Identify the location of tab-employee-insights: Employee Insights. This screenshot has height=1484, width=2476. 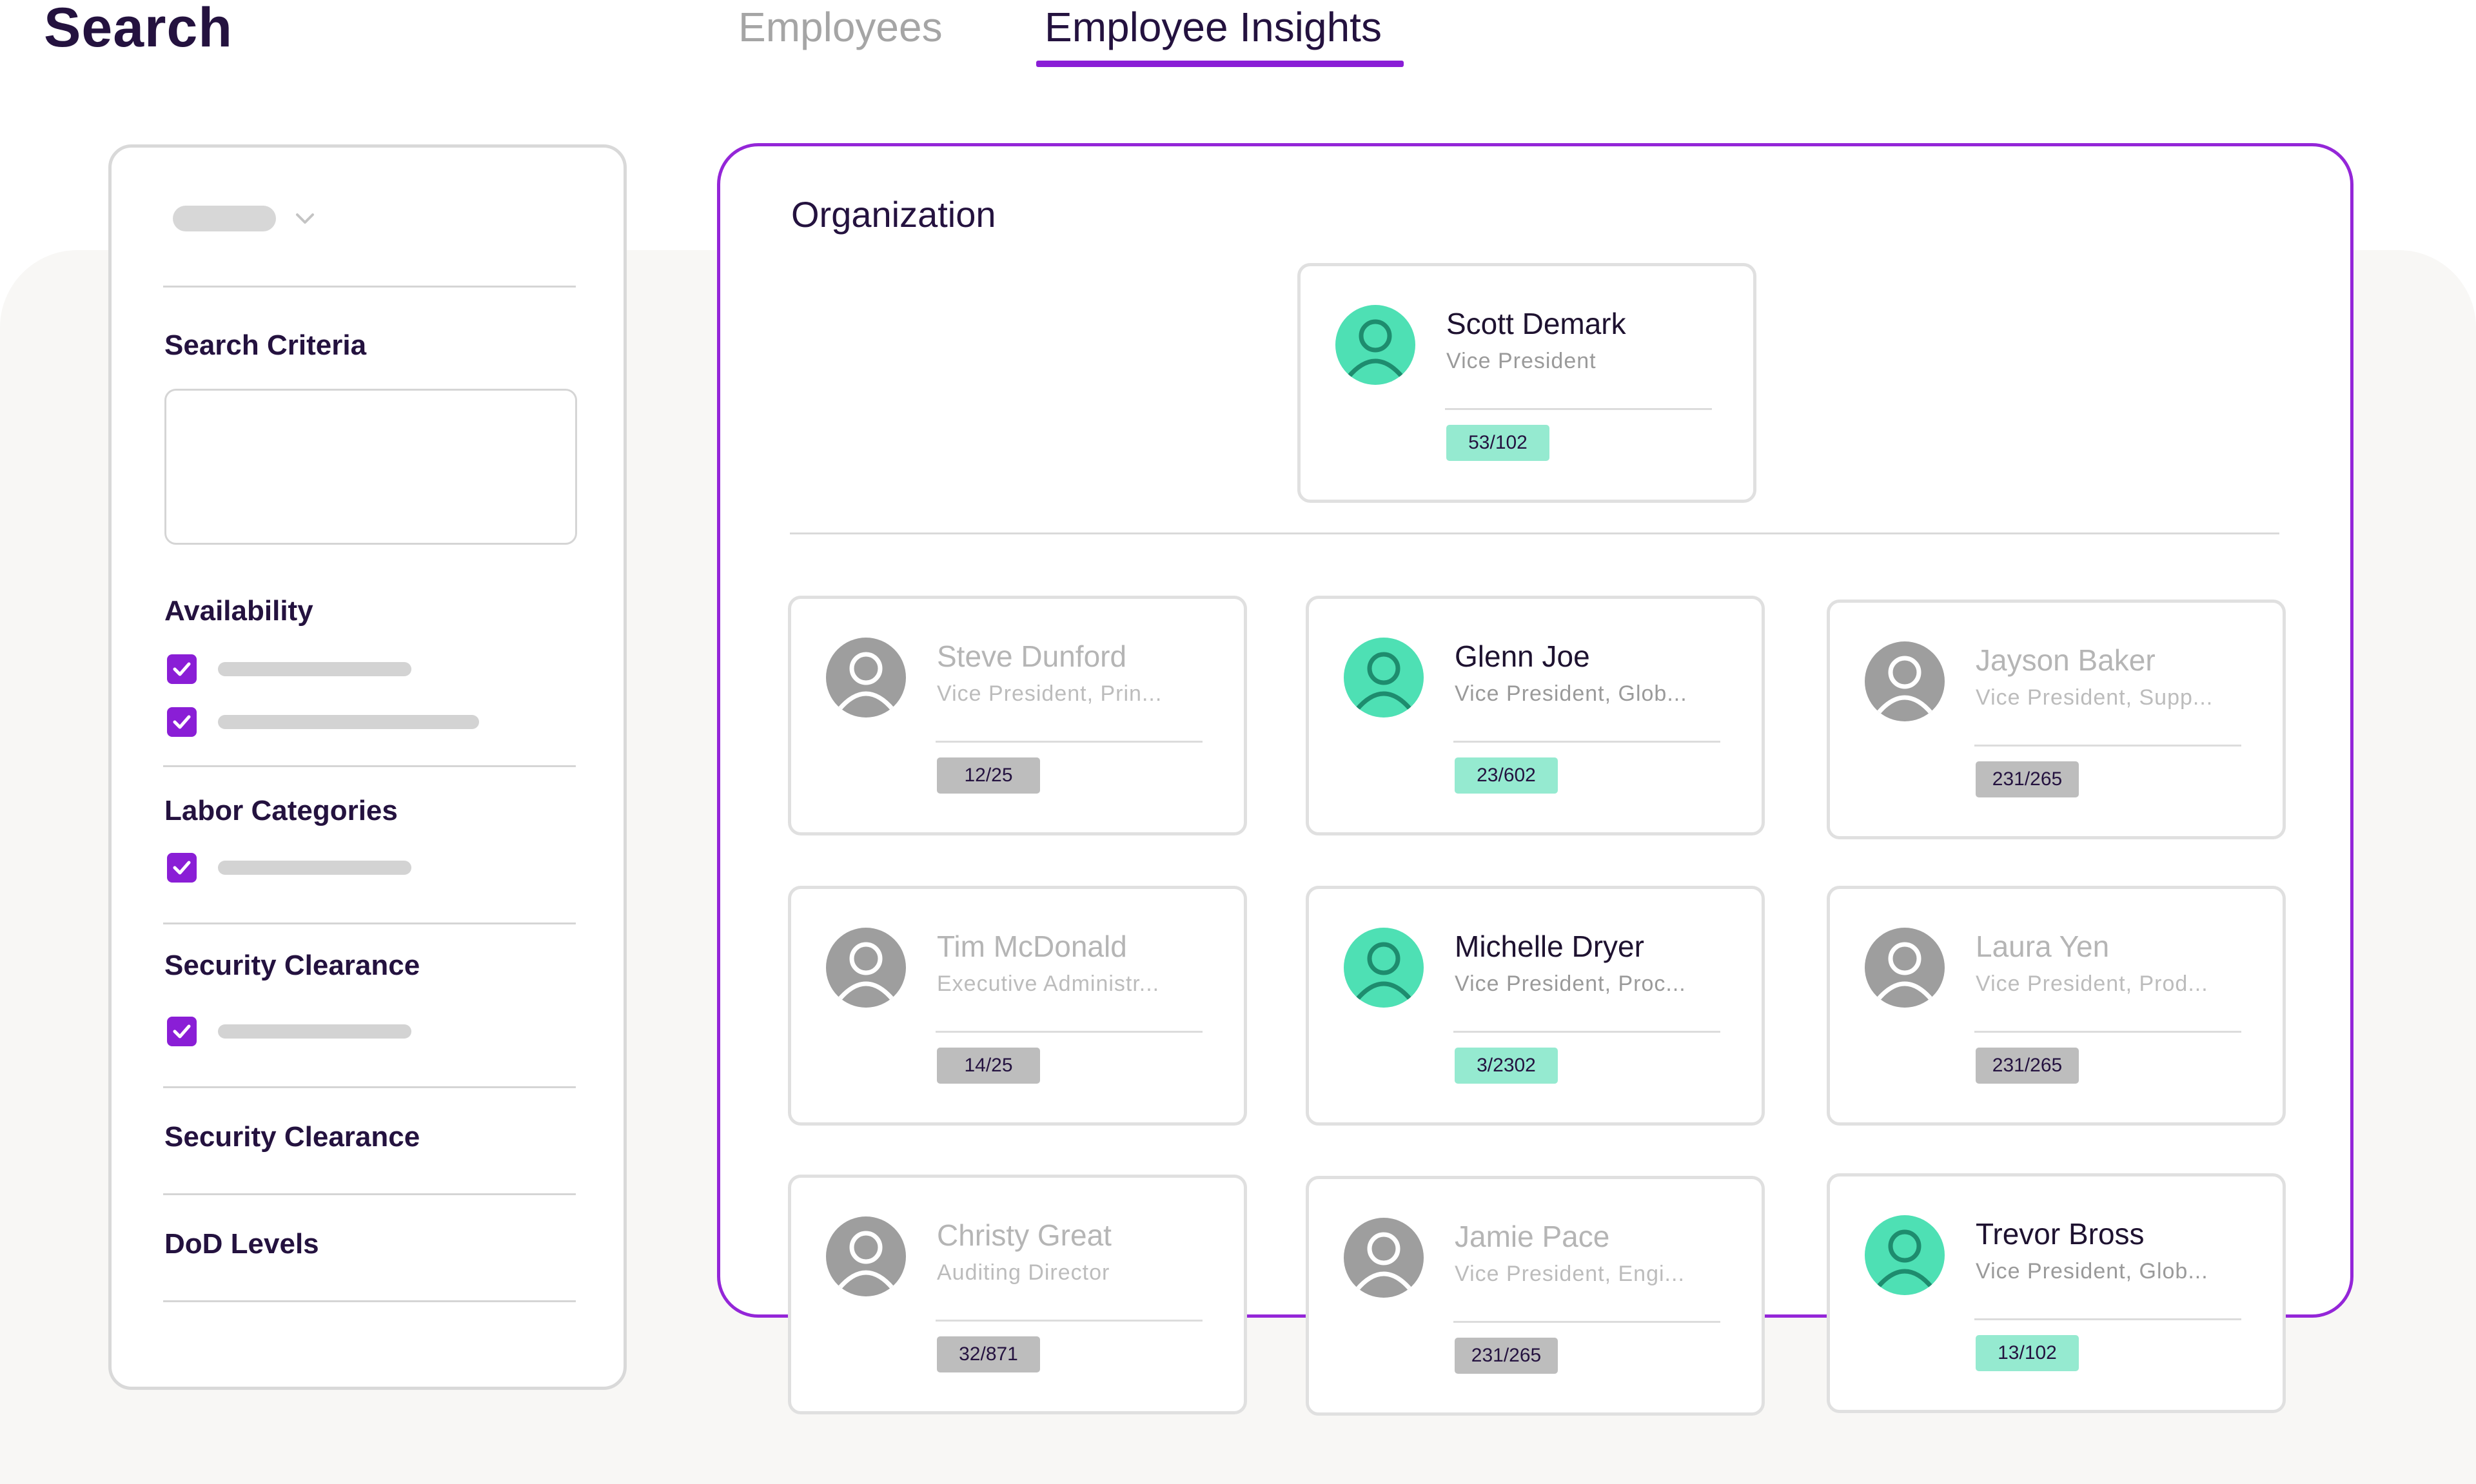
(1213, 27).